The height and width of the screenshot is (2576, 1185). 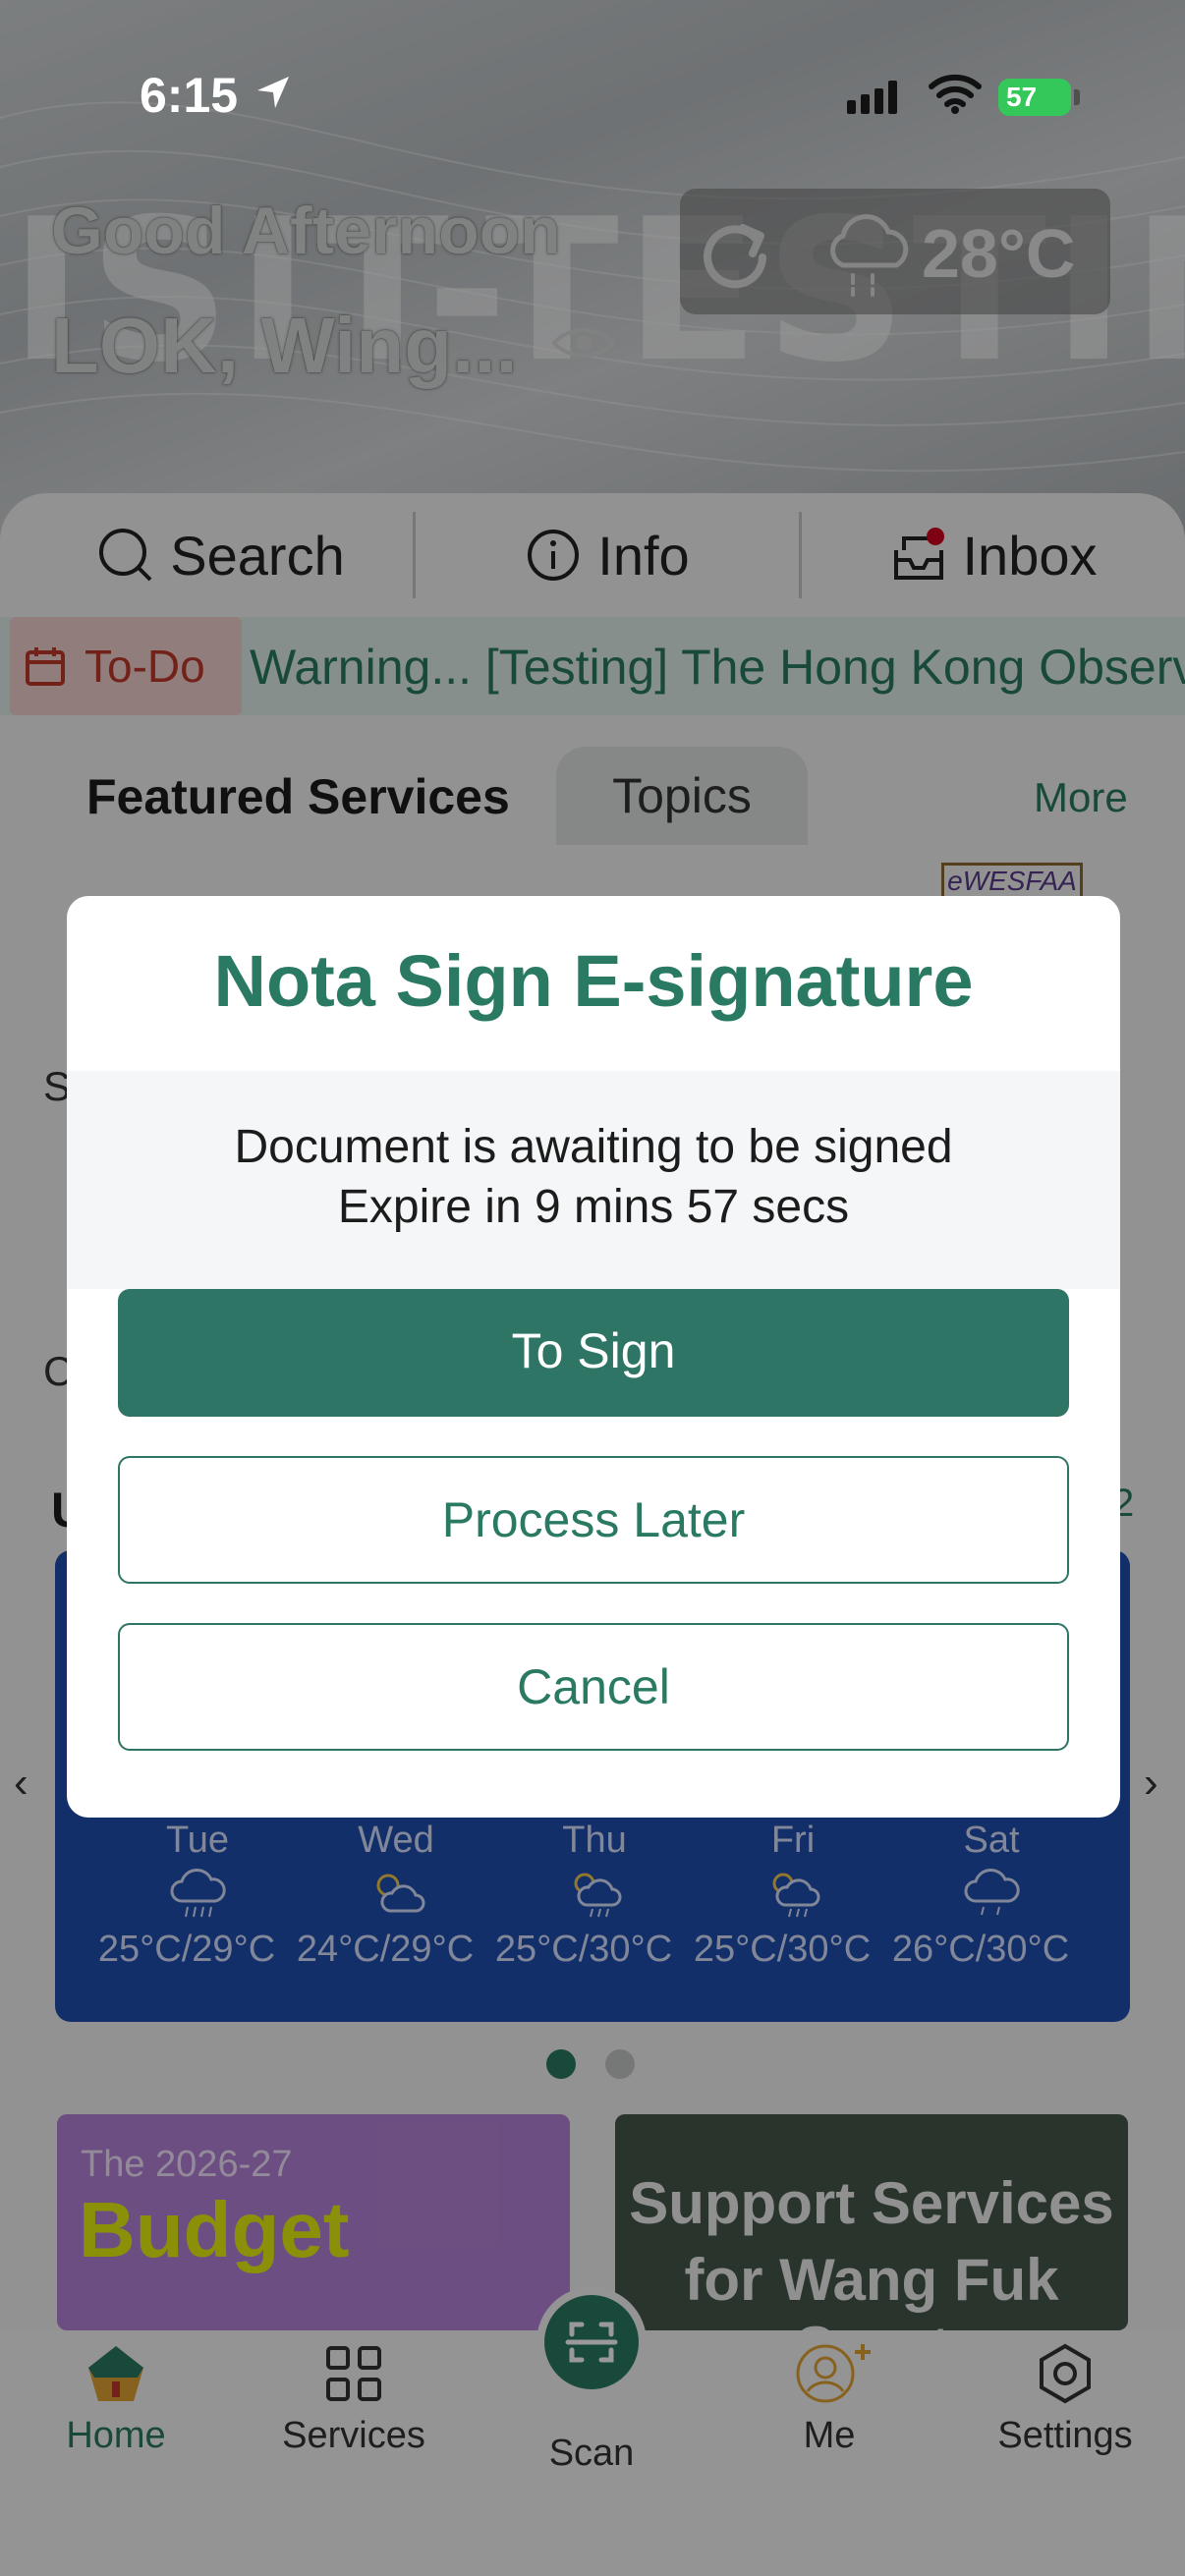 I want to click on expiry-countdown: Expire in 9 mins 57 secs, so click(x=594, y=1207).